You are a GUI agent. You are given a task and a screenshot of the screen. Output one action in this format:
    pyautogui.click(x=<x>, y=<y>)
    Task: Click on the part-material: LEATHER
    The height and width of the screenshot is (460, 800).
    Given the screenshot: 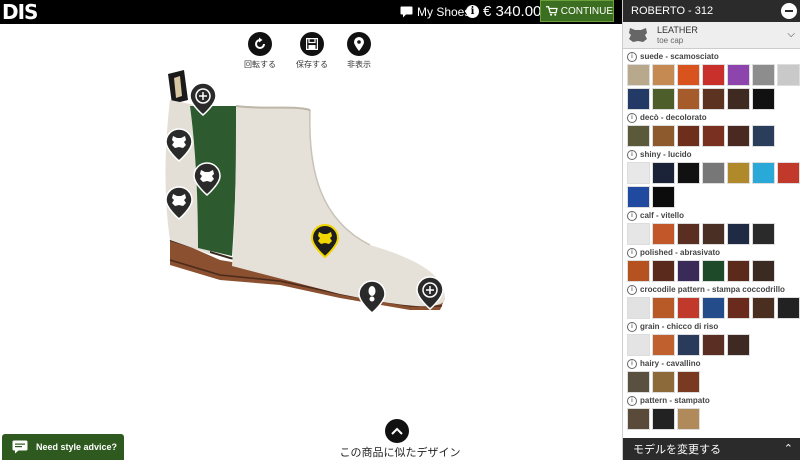 What is the action you would take?
    pyautogui.click(x=677, y=30)
    